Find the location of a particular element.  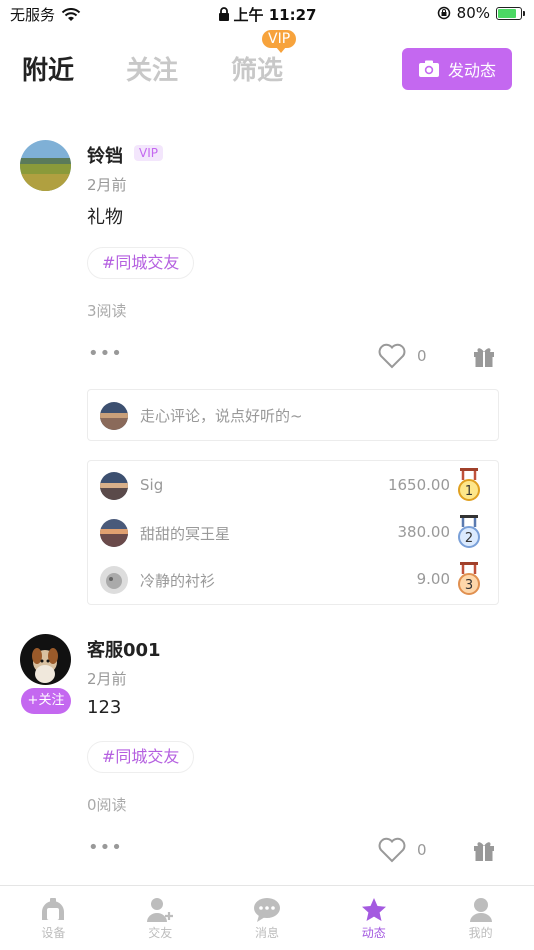

profile-icon is located at coordinates (480, 910).